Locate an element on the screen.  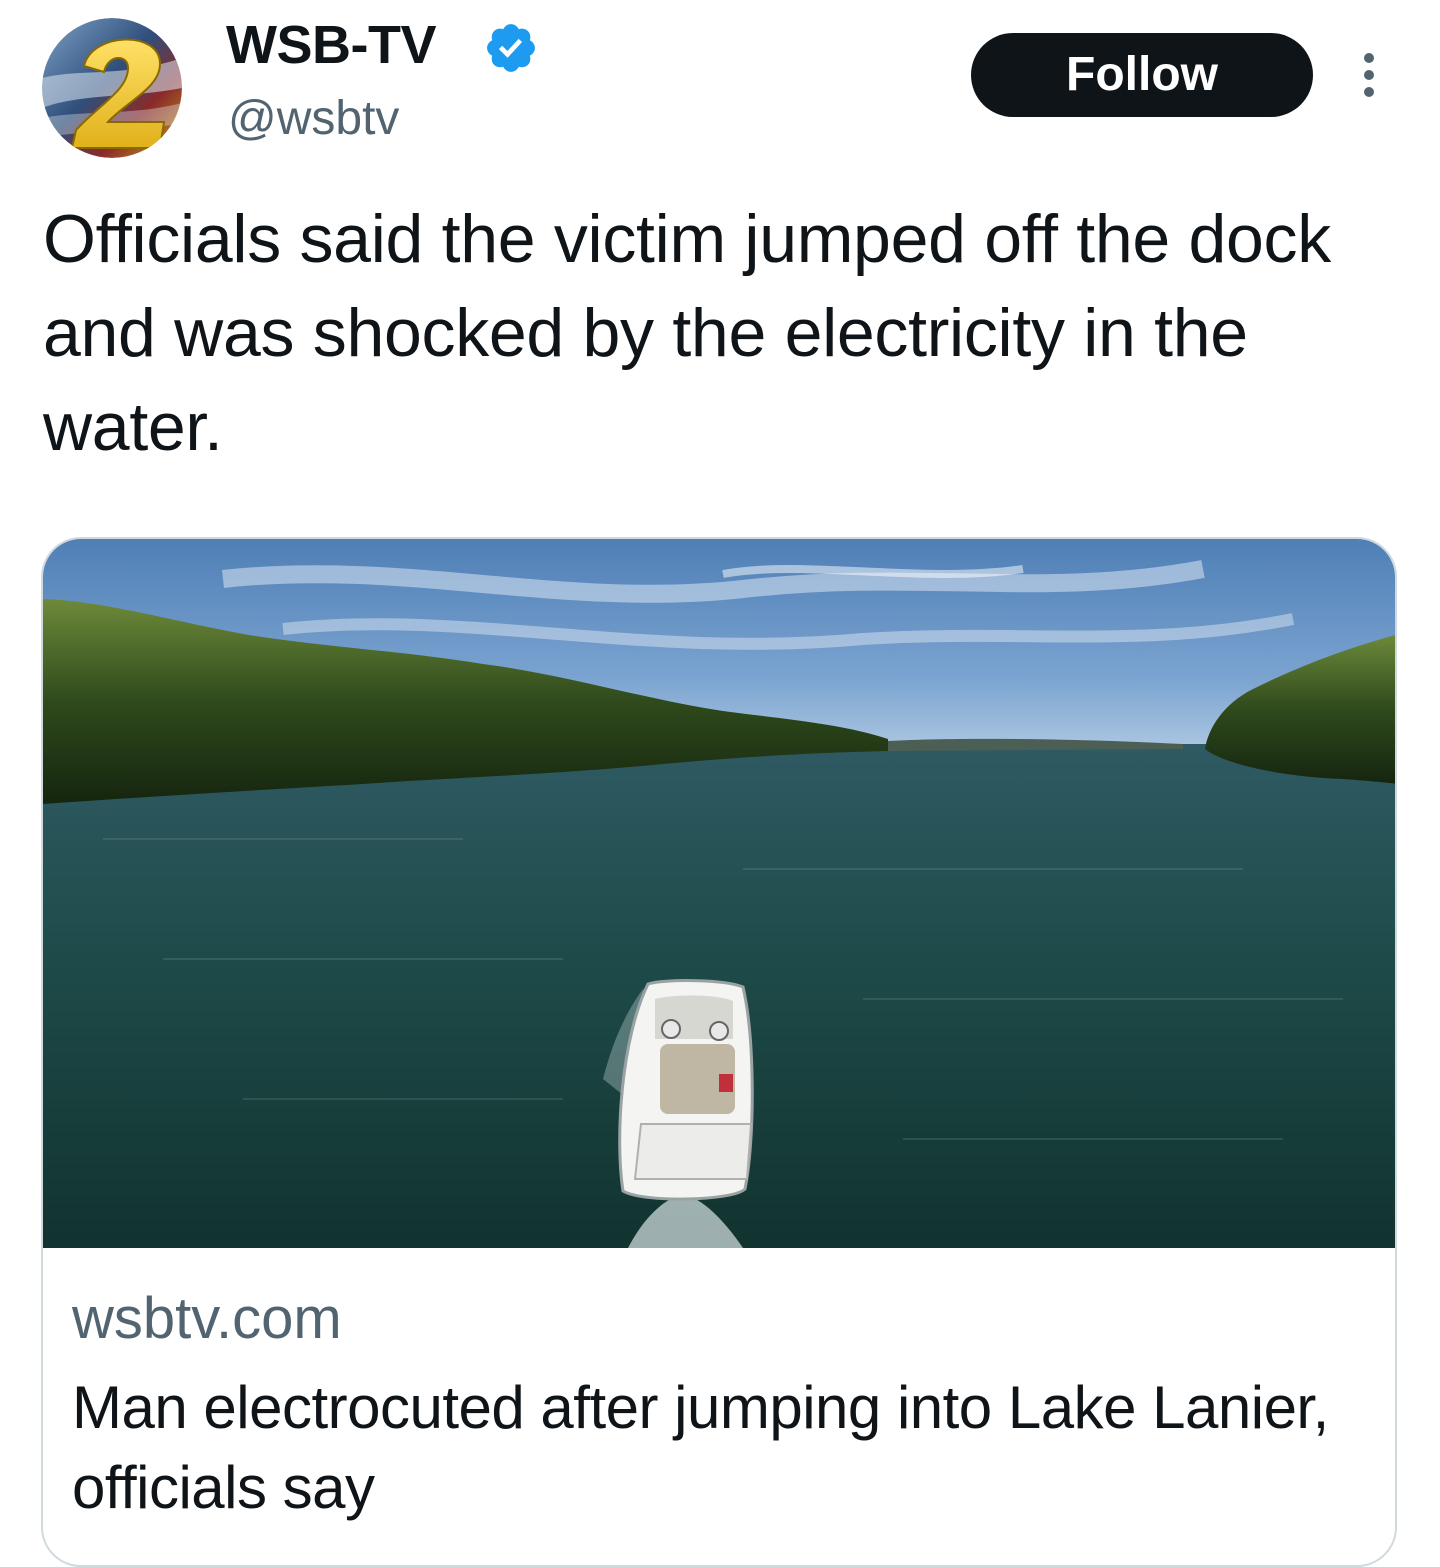
more-dots-icon is located at coordinates (1369, 75).